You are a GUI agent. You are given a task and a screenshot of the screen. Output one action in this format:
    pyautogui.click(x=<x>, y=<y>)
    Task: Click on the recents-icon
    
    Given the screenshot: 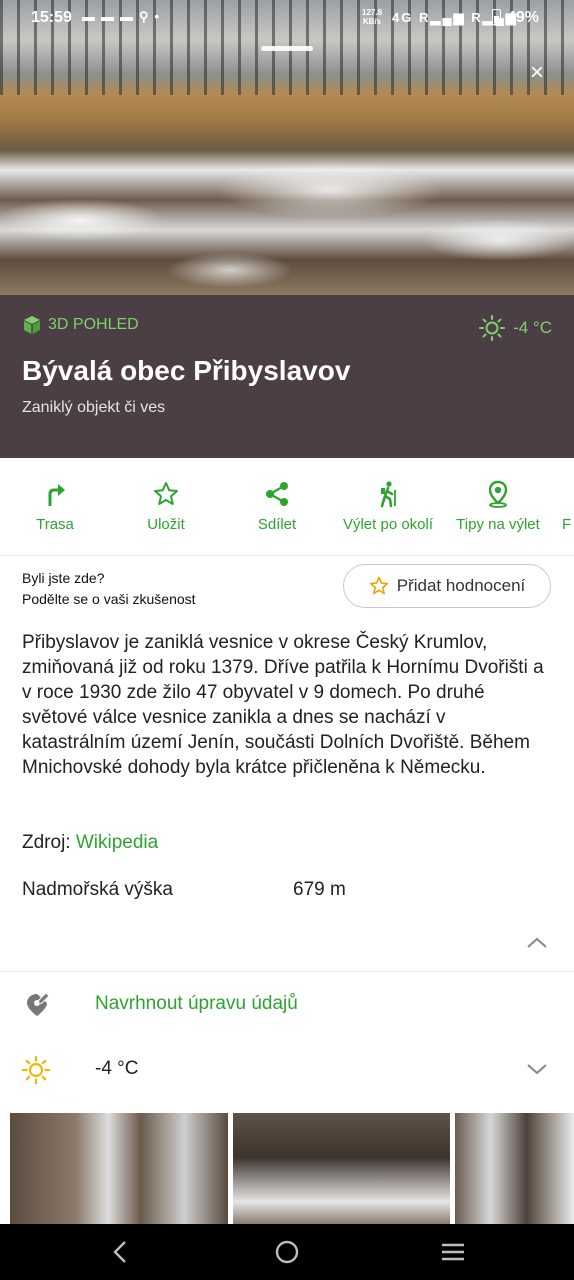 What is the action you would take?
    pyautogui.click(x=453, y=1252)
    